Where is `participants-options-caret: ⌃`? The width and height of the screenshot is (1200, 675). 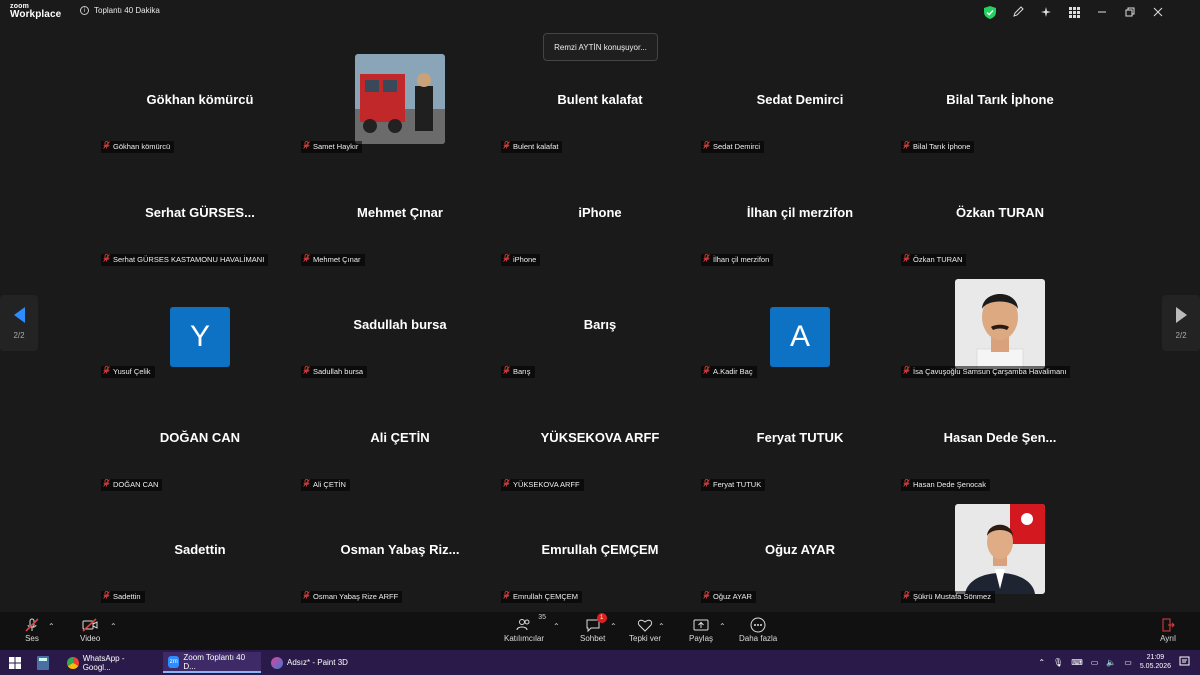 participants-options-caret: ⌃ is located at coordinates (556, 626).